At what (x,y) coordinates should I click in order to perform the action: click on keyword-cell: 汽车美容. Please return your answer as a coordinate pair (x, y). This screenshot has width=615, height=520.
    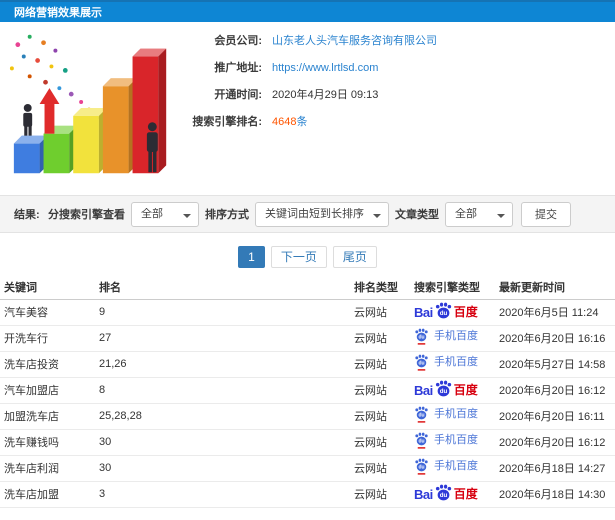
    Looking at the image, I should click on (47, 312).